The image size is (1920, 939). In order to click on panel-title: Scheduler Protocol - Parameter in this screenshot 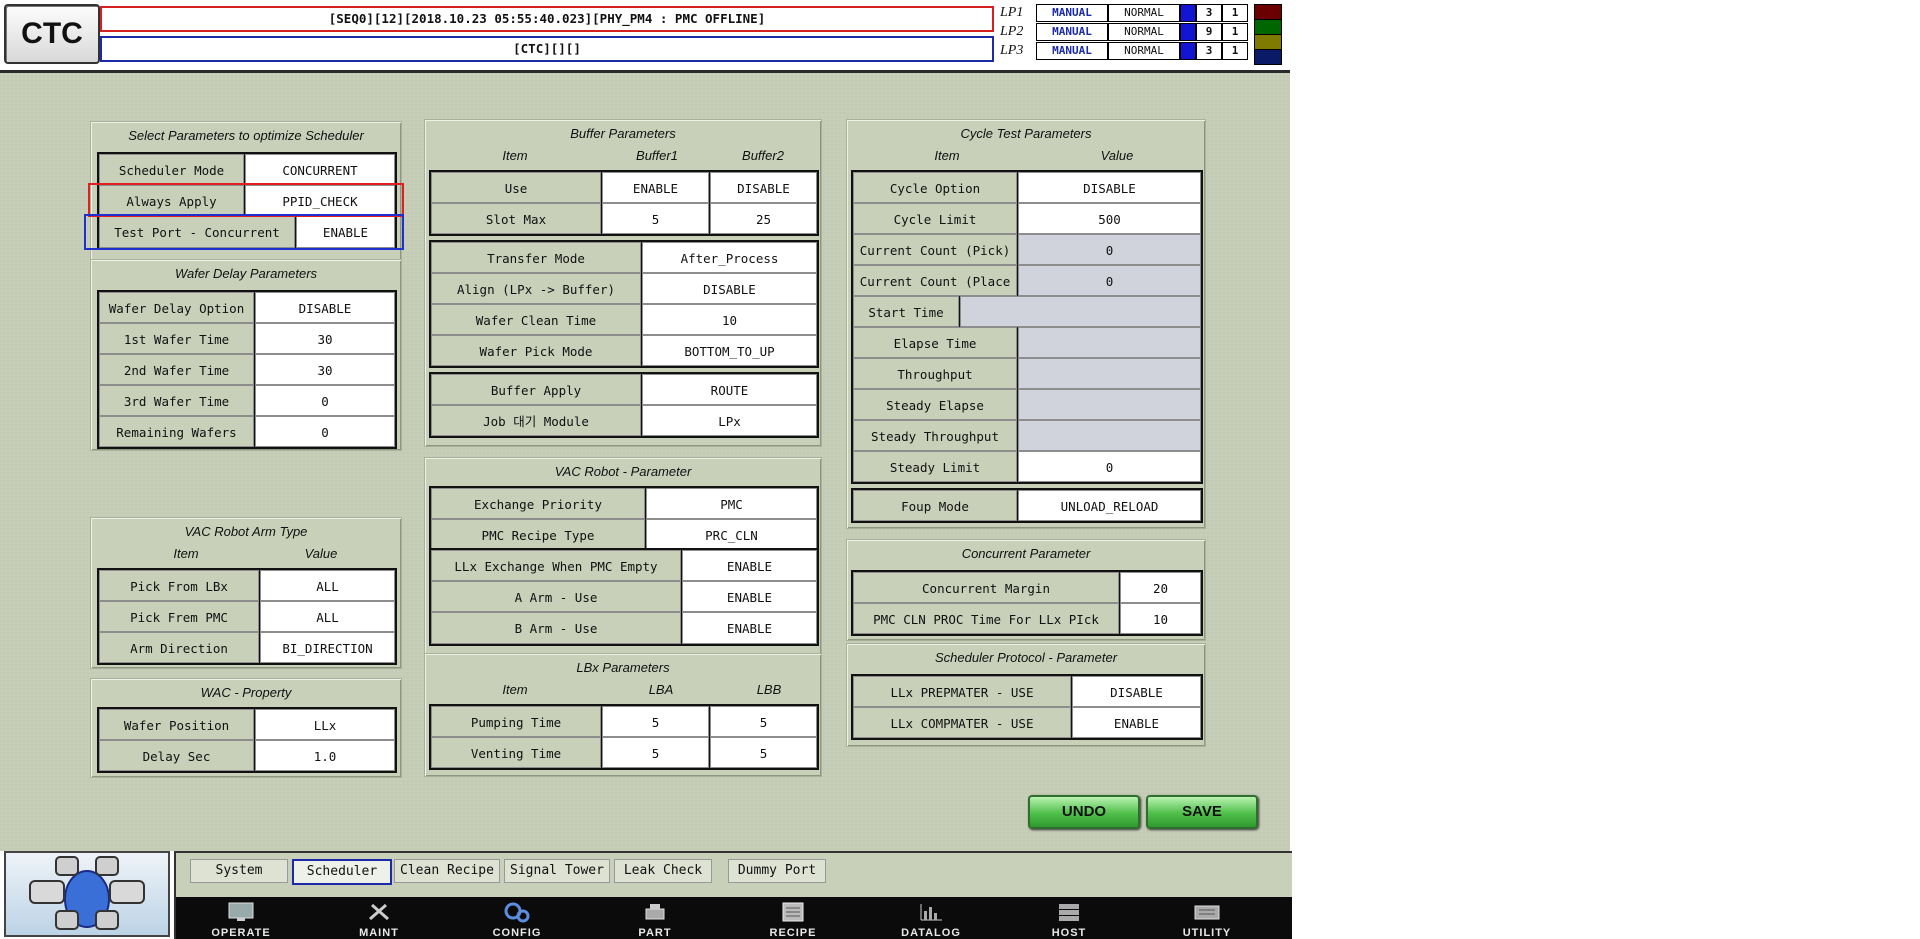, I will do `click(1026, 657)`.